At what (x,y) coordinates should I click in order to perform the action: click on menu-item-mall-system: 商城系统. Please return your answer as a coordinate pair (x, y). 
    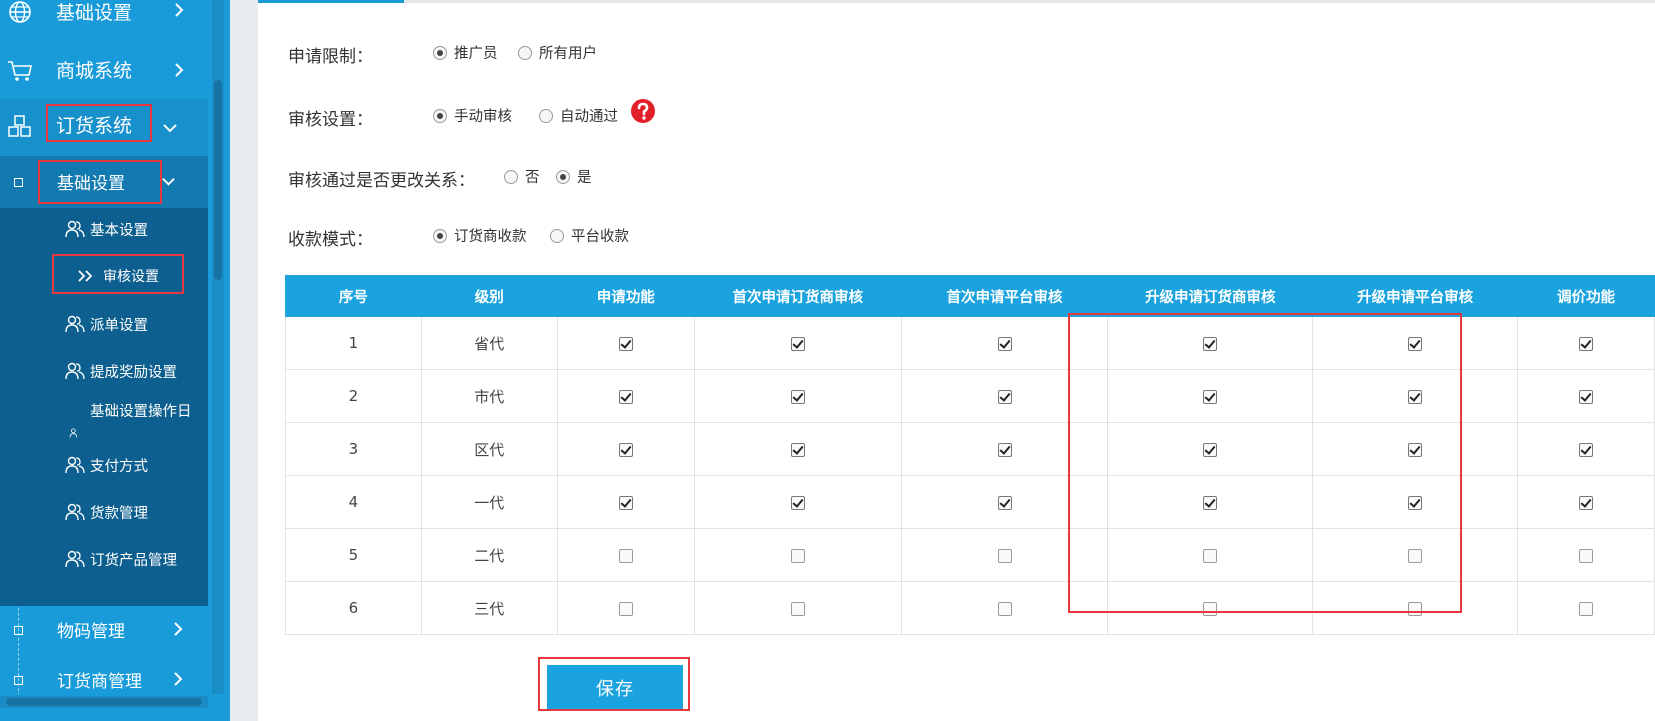
    Looking at the image, I should click on (104, 70).